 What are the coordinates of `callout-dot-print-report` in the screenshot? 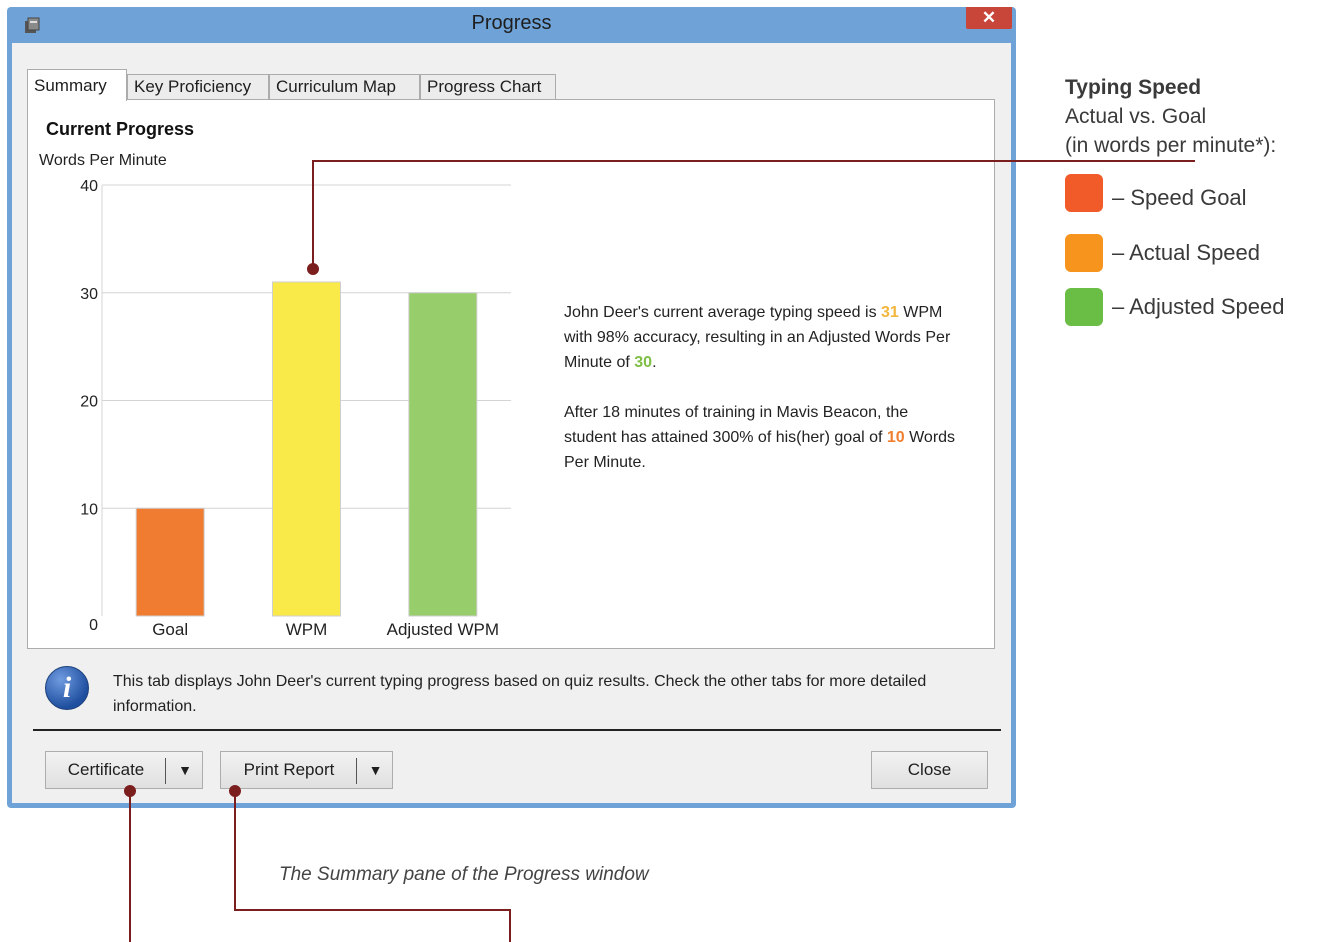 It's located at (235, 791).